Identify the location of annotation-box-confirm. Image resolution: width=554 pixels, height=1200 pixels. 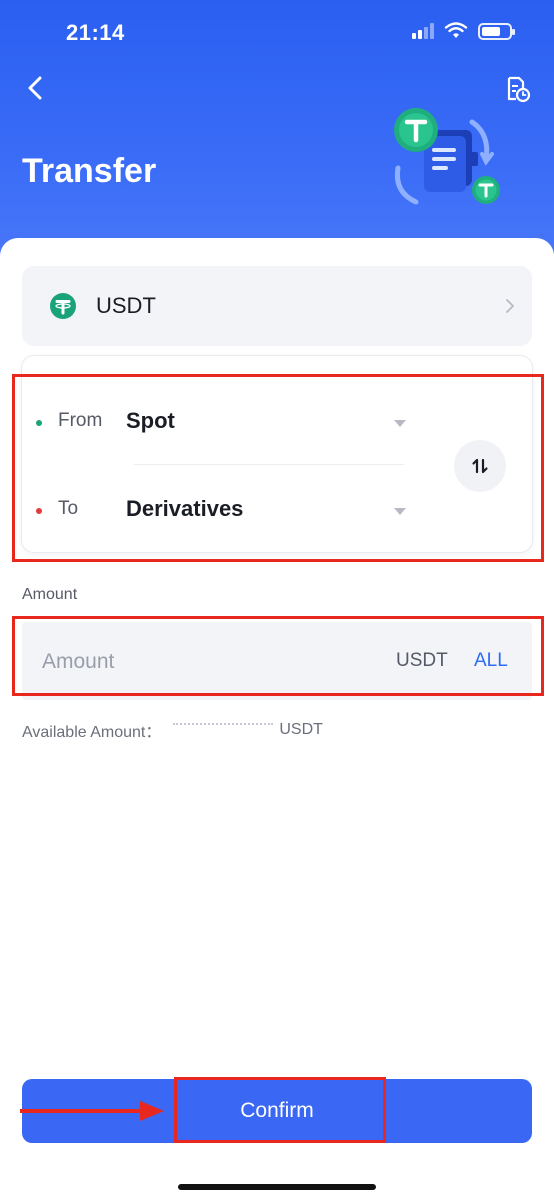
(280, 1110).